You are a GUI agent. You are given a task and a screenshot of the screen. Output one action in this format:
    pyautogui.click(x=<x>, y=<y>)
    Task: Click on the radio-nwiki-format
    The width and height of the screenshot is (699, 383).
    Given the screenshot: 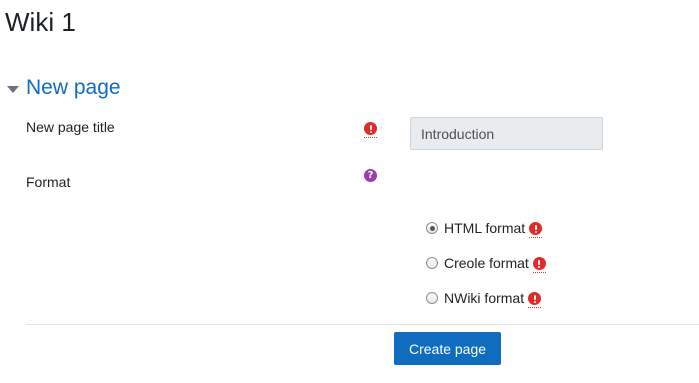 What is the action you would take?
    pyautogui.click(x=432, y=298)
    